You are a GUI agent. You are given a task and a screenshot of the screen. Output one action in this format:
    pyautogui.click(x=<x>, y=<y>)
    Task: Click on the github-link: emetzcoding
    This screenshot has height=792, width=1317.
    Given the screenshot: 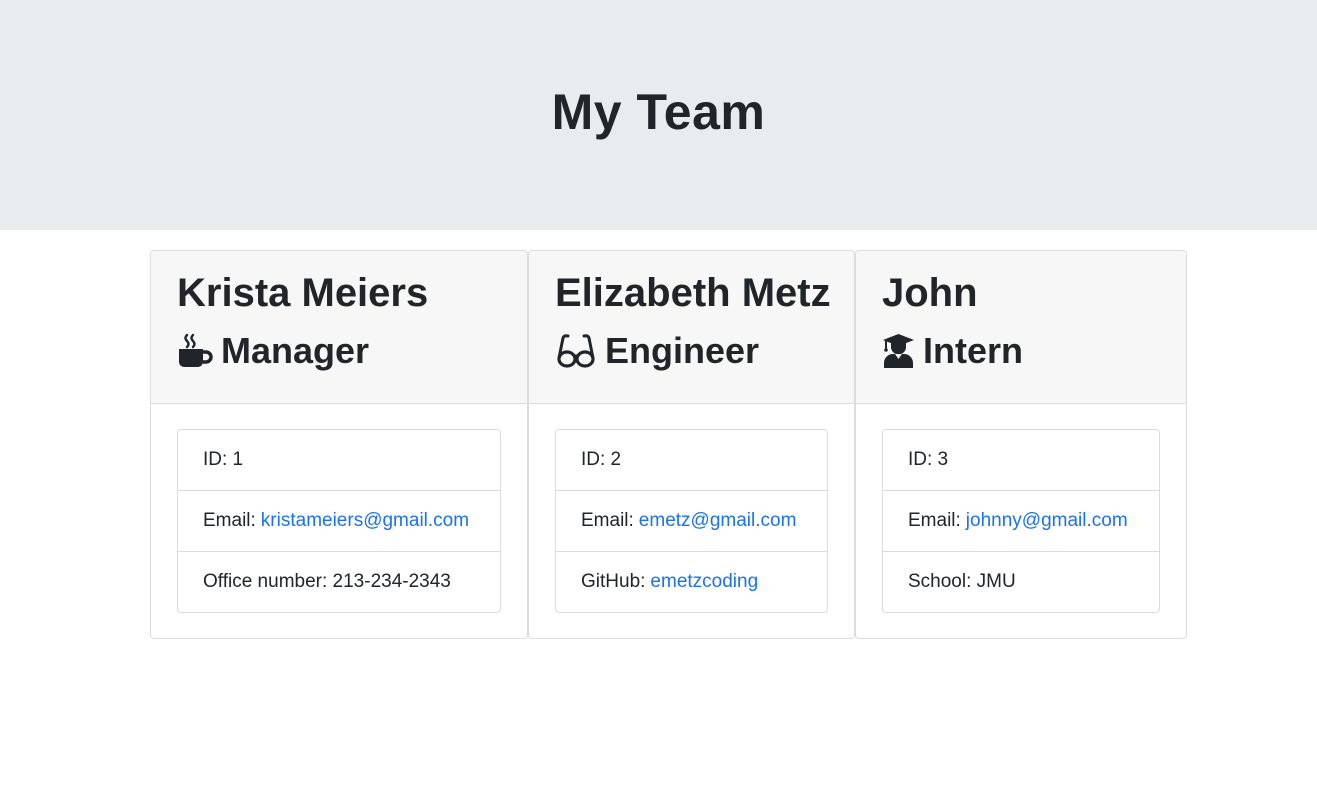 What is the action you would take?
    pyautogui.click(x=704, y=582)
    